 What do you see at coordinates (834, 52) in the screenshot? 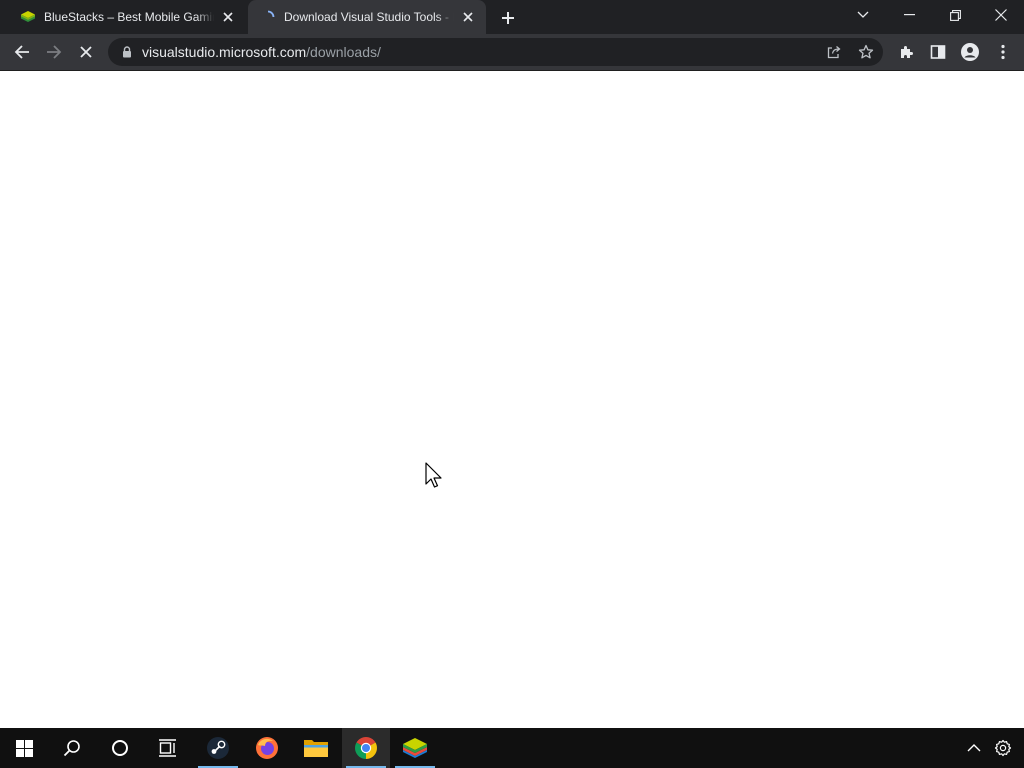
I see `share-icon` at bounding box center [834, 52].